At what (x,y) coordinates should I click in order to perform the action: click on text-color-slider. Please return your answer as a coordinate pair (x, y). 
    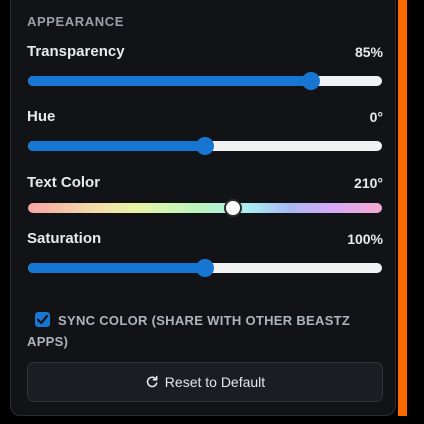
    Looking at the image, I should click on (205, 208).